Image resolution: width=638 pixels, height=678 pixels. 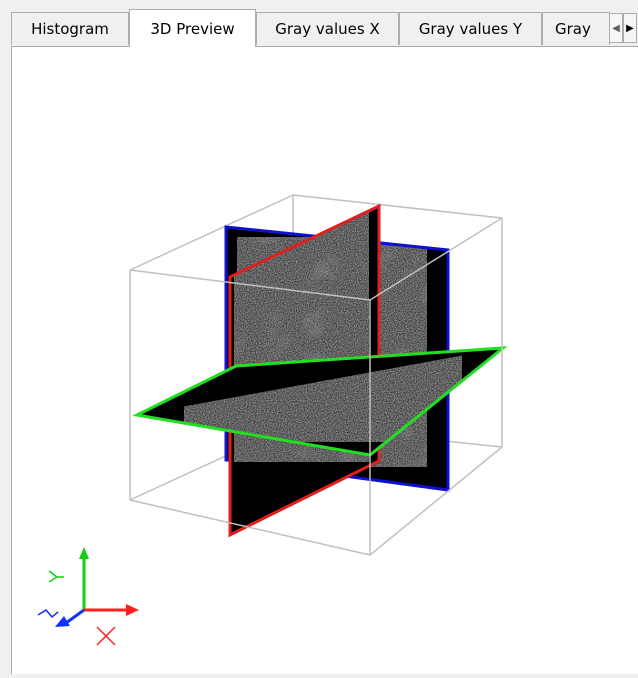 I want to click on tab-label: Histogram, so click(x=70, y=29).